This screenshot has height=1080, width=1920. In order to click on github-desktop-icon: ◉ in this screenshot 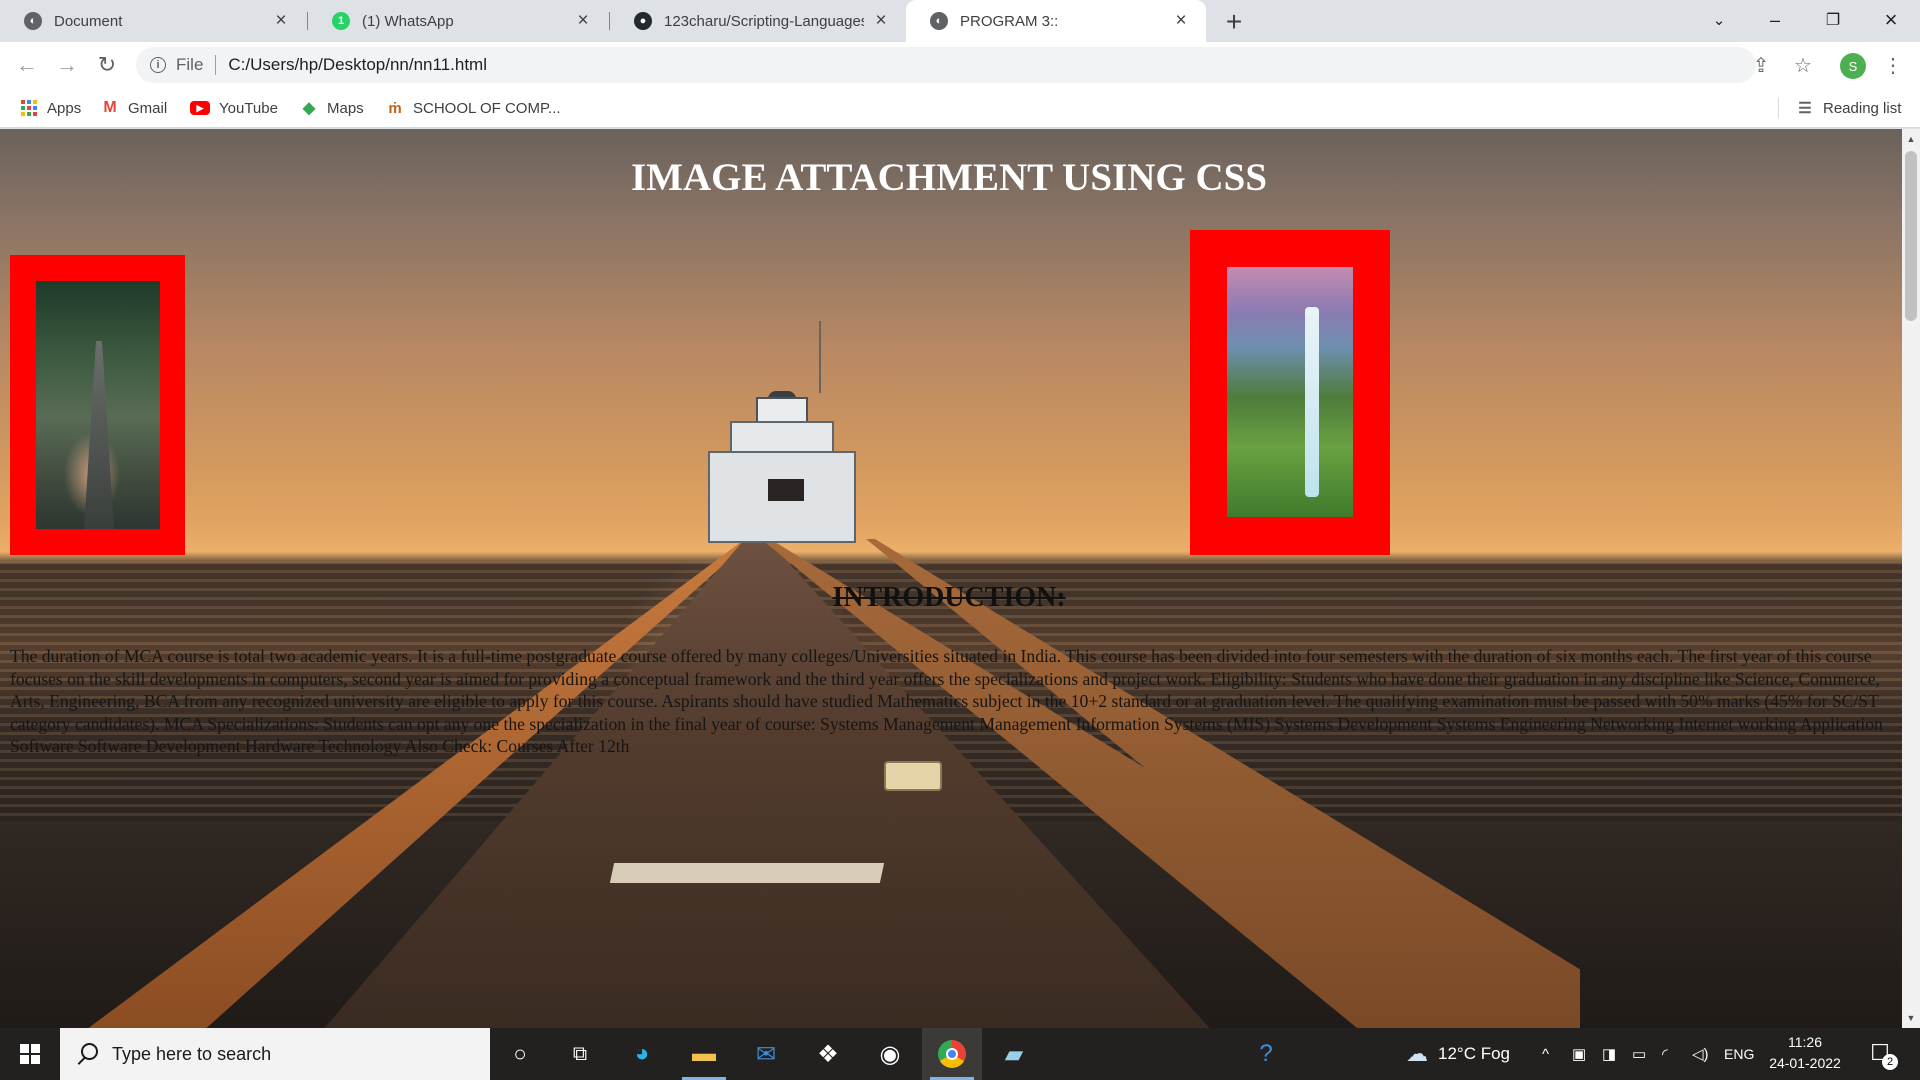, I will do `click(890, 1054)`.